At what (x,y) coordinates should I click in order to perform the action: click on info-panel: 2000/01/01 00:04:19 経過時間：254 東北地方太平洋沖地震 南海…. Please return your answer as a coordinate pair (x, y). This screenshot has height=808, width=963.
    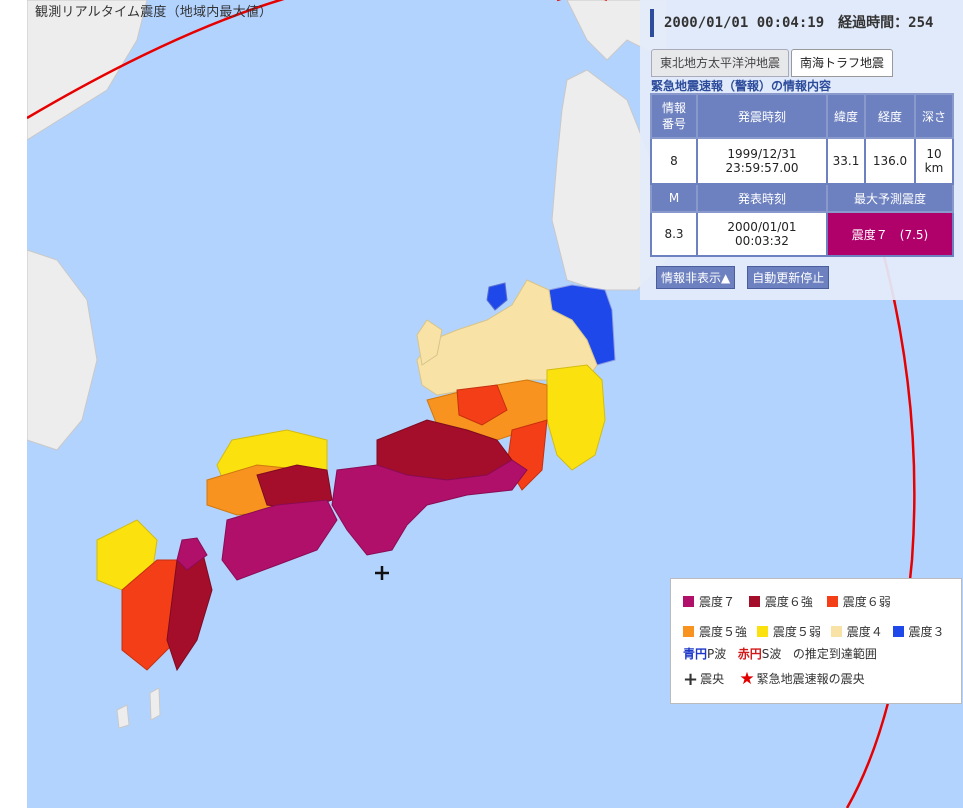
    Looking at the image, I should click on (801, 150).